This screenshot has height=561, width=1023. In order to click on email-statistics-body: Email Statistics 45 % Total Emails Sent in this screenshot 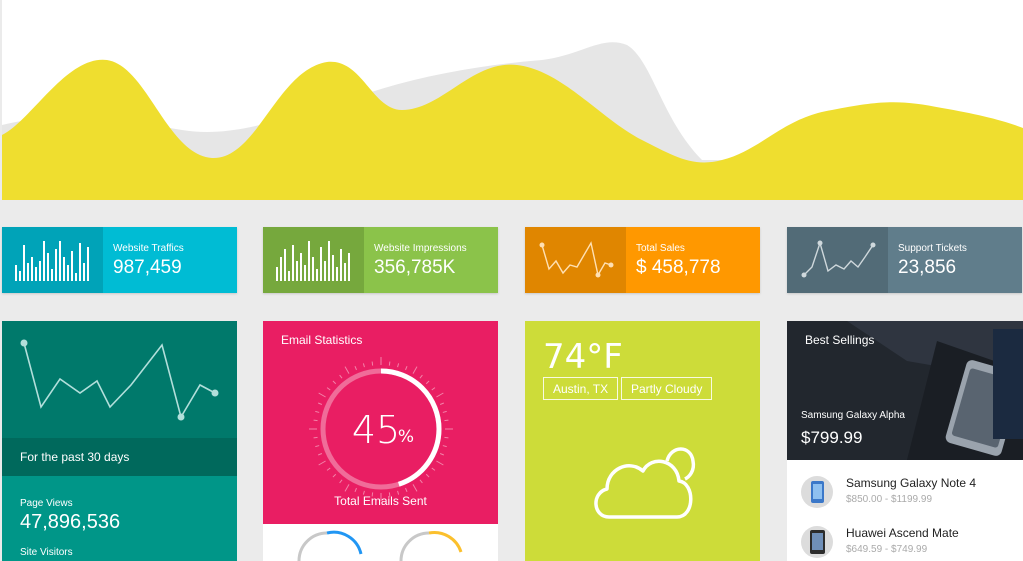, I will do `click(380, 422)`.